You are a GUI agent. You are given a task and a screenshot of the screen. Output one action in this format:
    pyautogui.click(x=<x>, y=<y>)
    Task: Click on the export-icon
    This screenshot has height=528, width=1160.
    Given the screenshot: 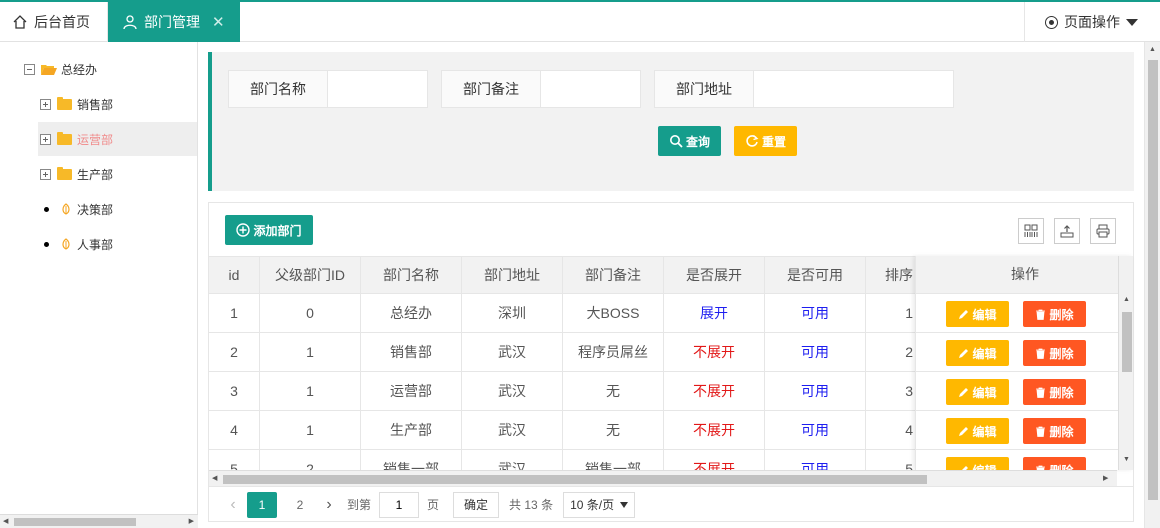 What is the action you would take?
    pyautogui.click(x=1067, y=231)
    